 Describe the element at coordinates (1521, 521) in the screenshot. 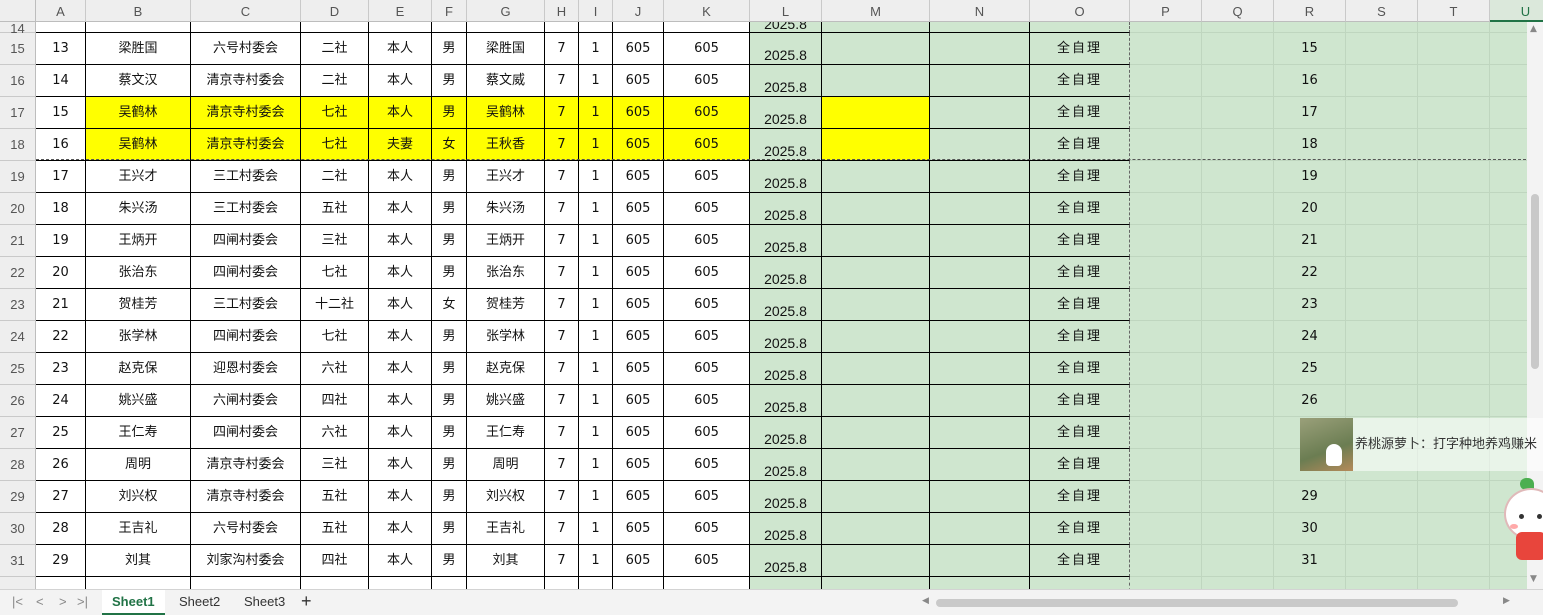

I see `radish-mascot-icon` at that location.